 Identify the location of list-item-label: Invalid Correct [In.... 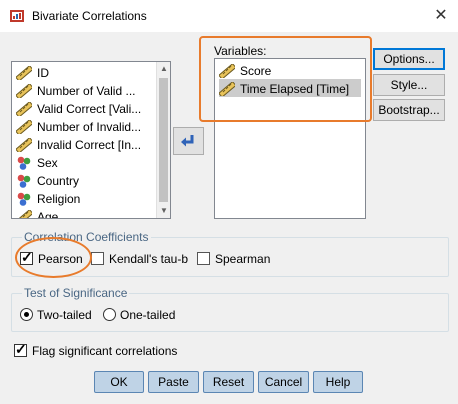
(89, 144).